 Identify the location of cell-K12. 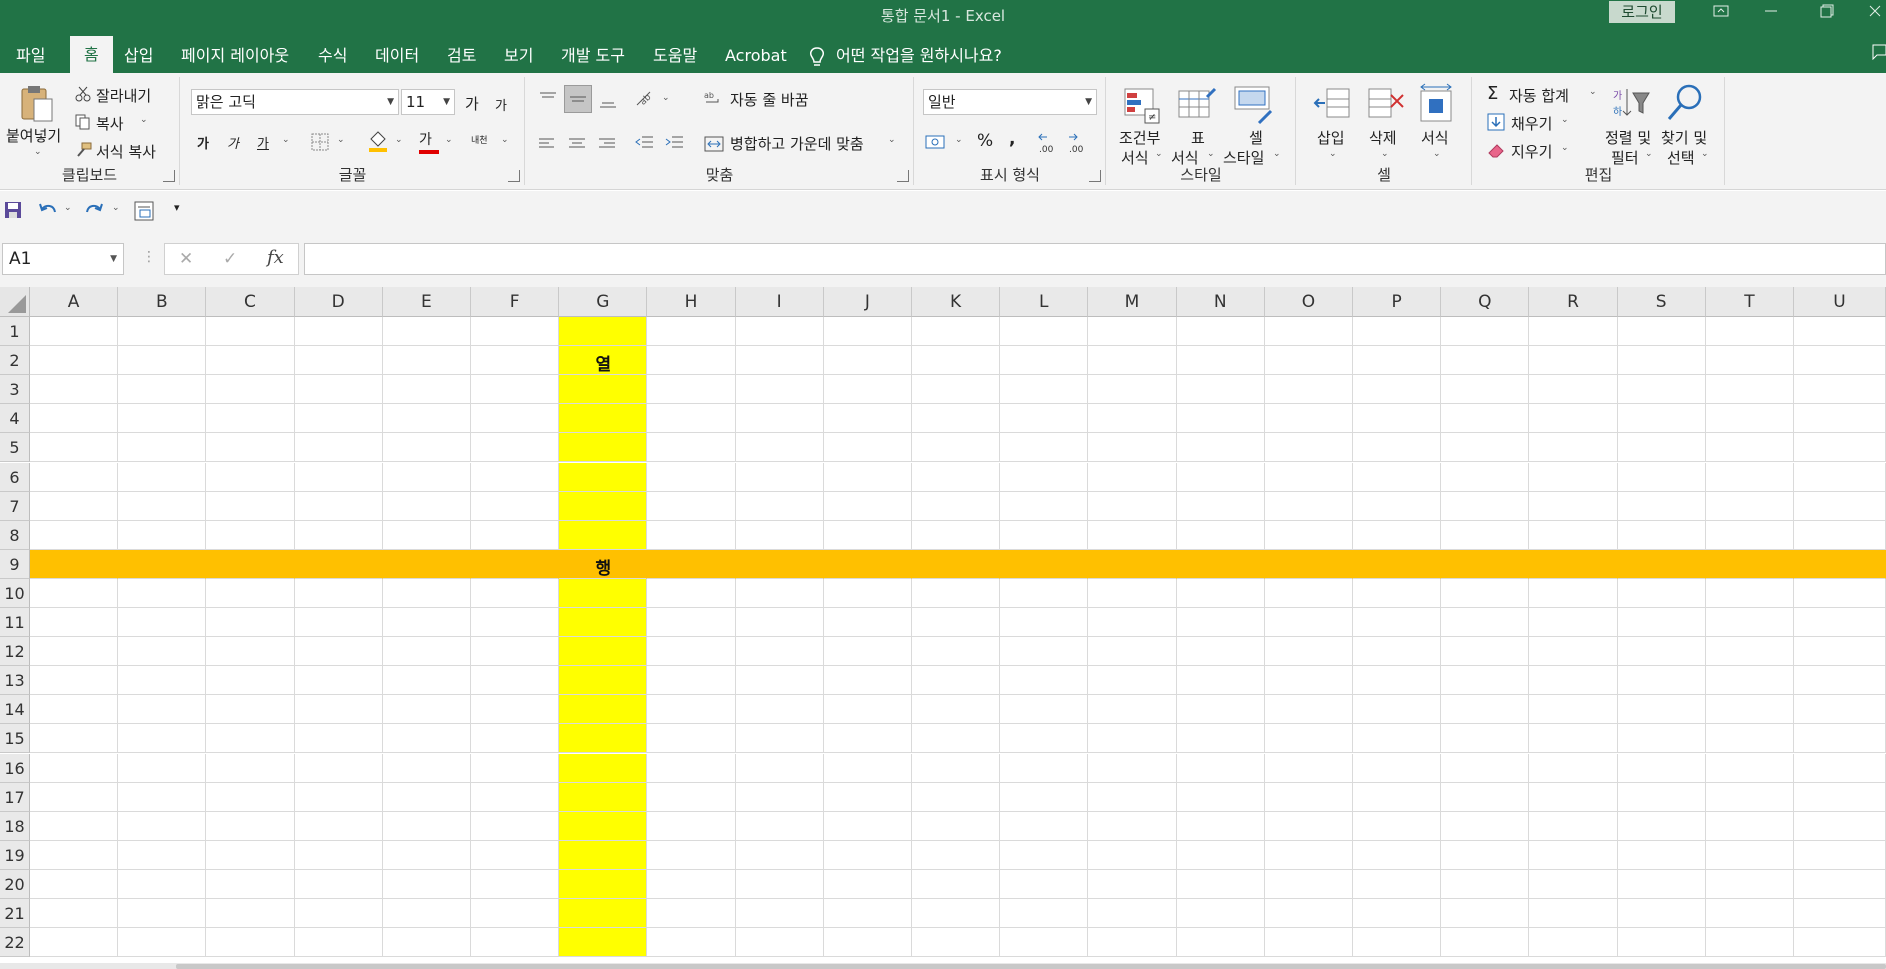
(956, 652).